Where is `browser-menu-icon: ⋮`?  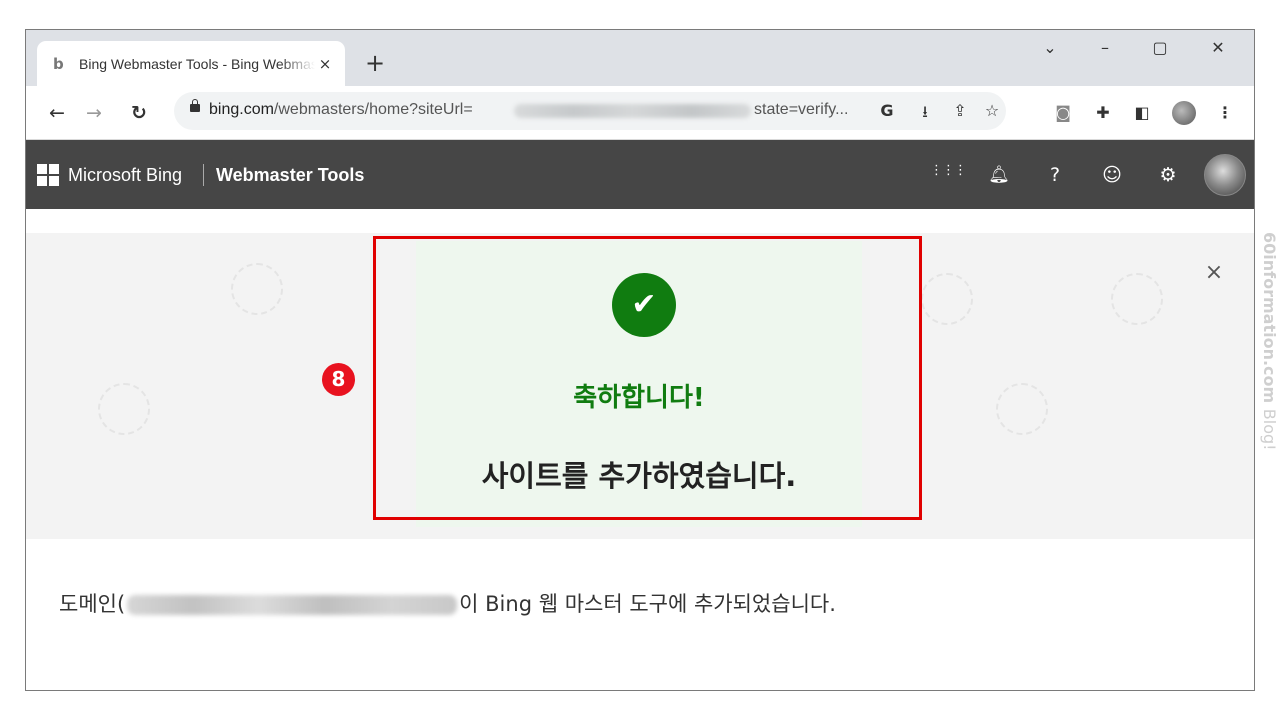
browser-menu-icon: ⋮ is located at coordinates (1225, 113).